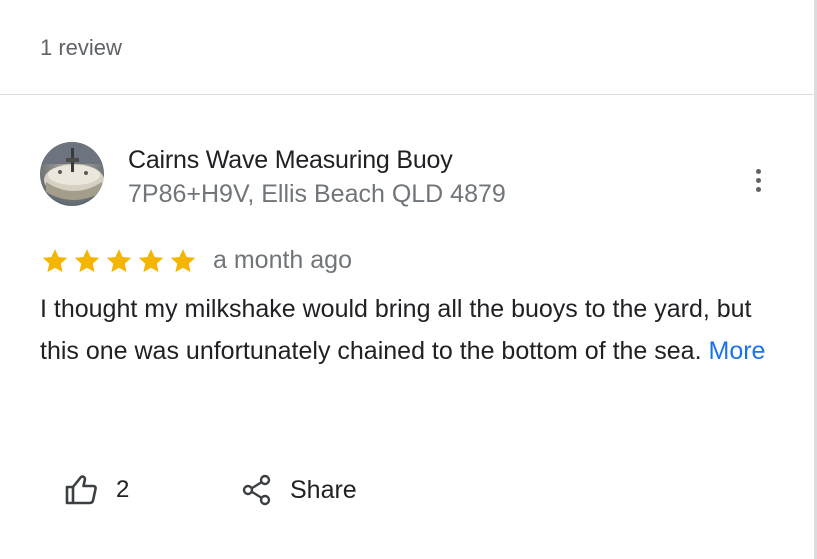 Image resolution: width=817 pixels, height=559 pixels. Describe the element at coordinates (81, 490) in the screenshot. I see `thumbs-up-icon` at that location.